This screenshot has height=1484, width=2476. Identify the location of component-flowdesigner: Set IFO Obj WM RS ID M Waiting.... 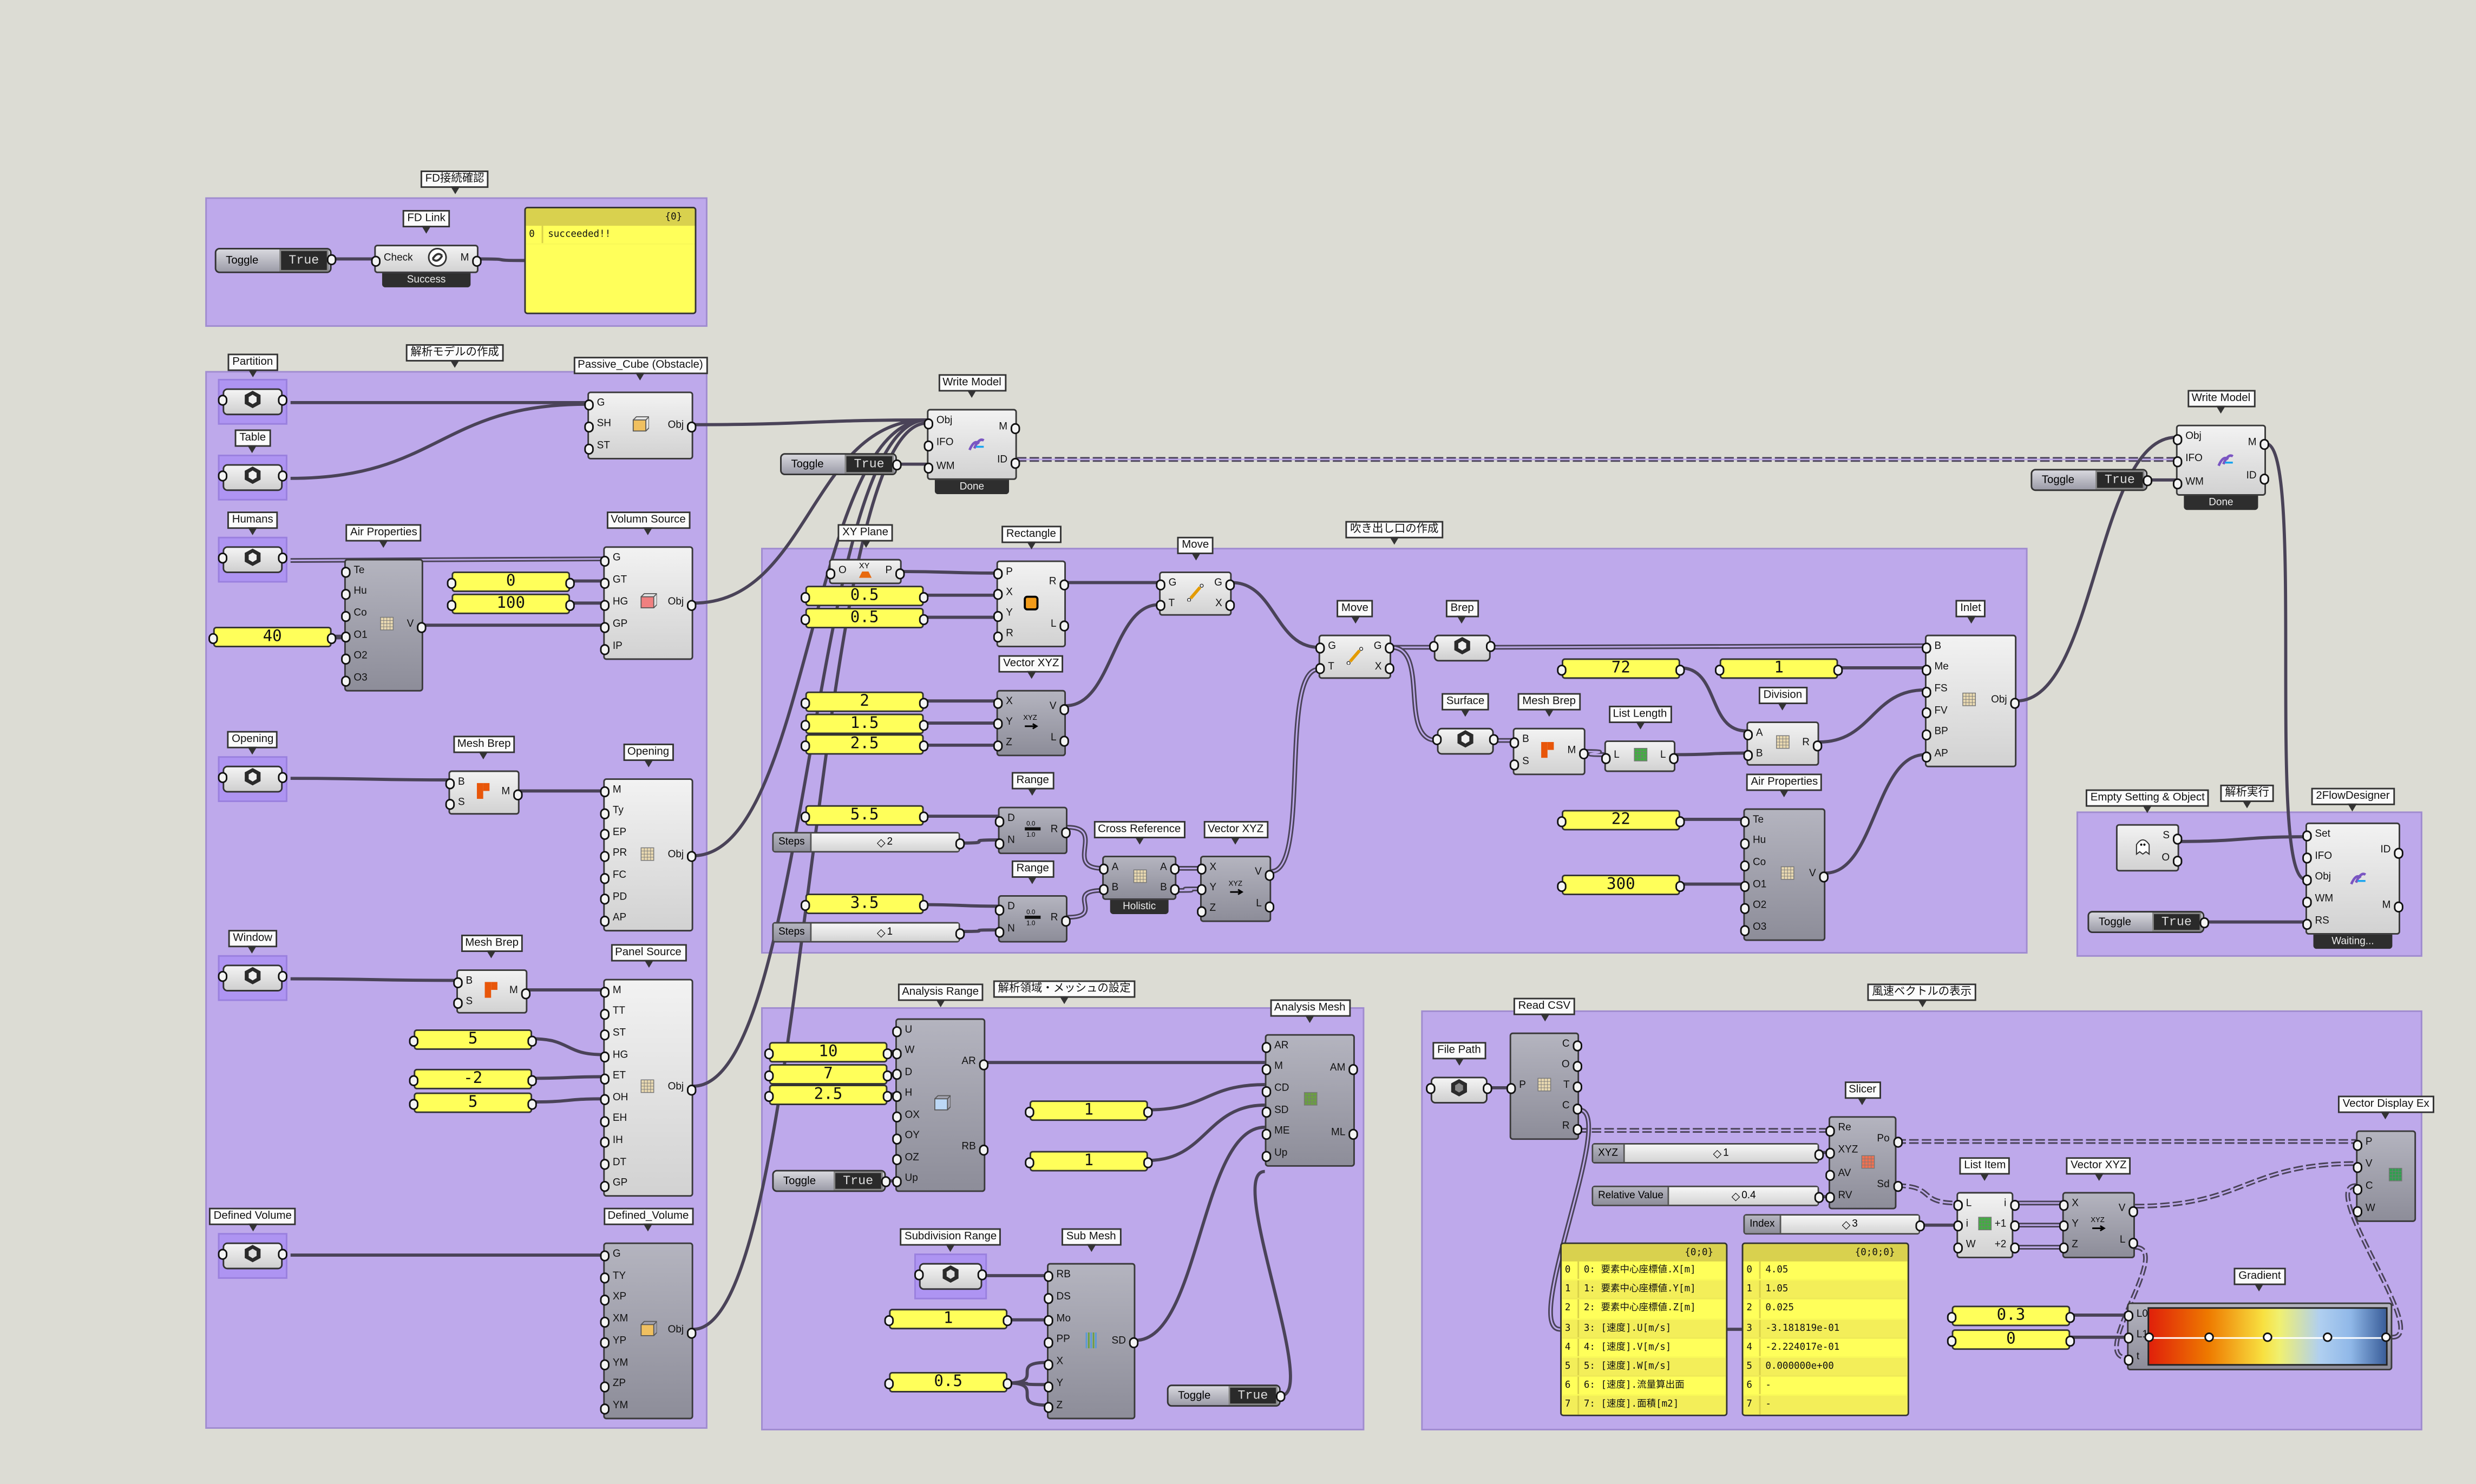
(2352, 885).